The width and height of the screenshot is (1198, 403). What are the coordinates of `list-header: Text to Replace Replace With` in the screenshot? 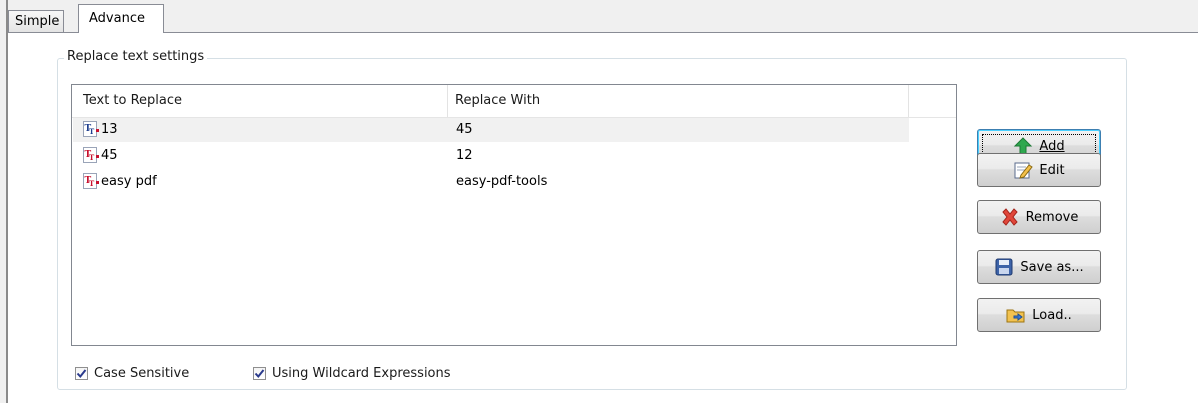 It's located at (514, 101).